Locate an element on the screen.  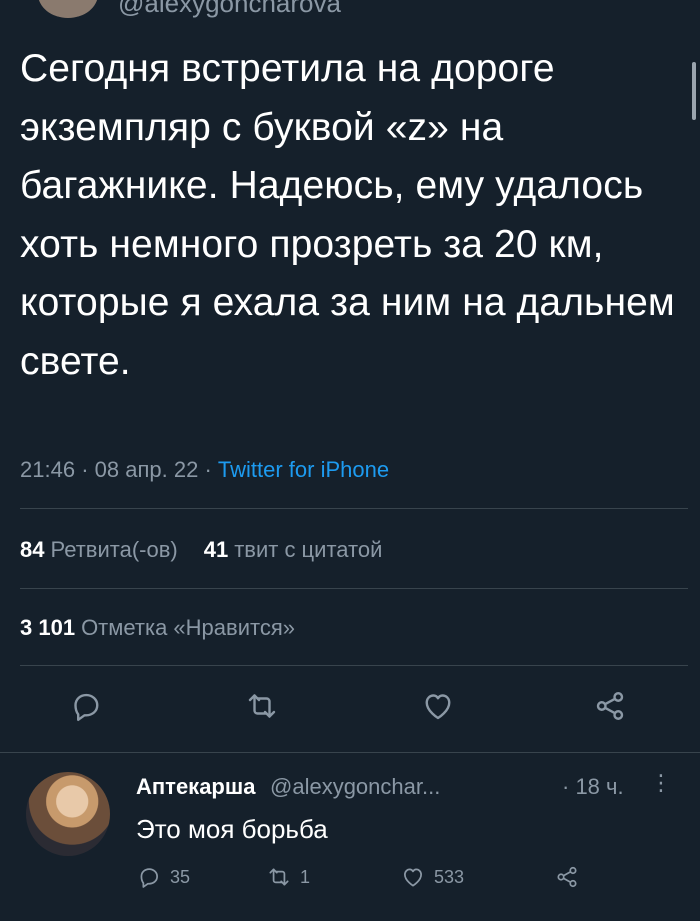
retweet-stats: 84 Ретвита(-ов) 41 твит с цитатой is located at coordinates (201, 550).